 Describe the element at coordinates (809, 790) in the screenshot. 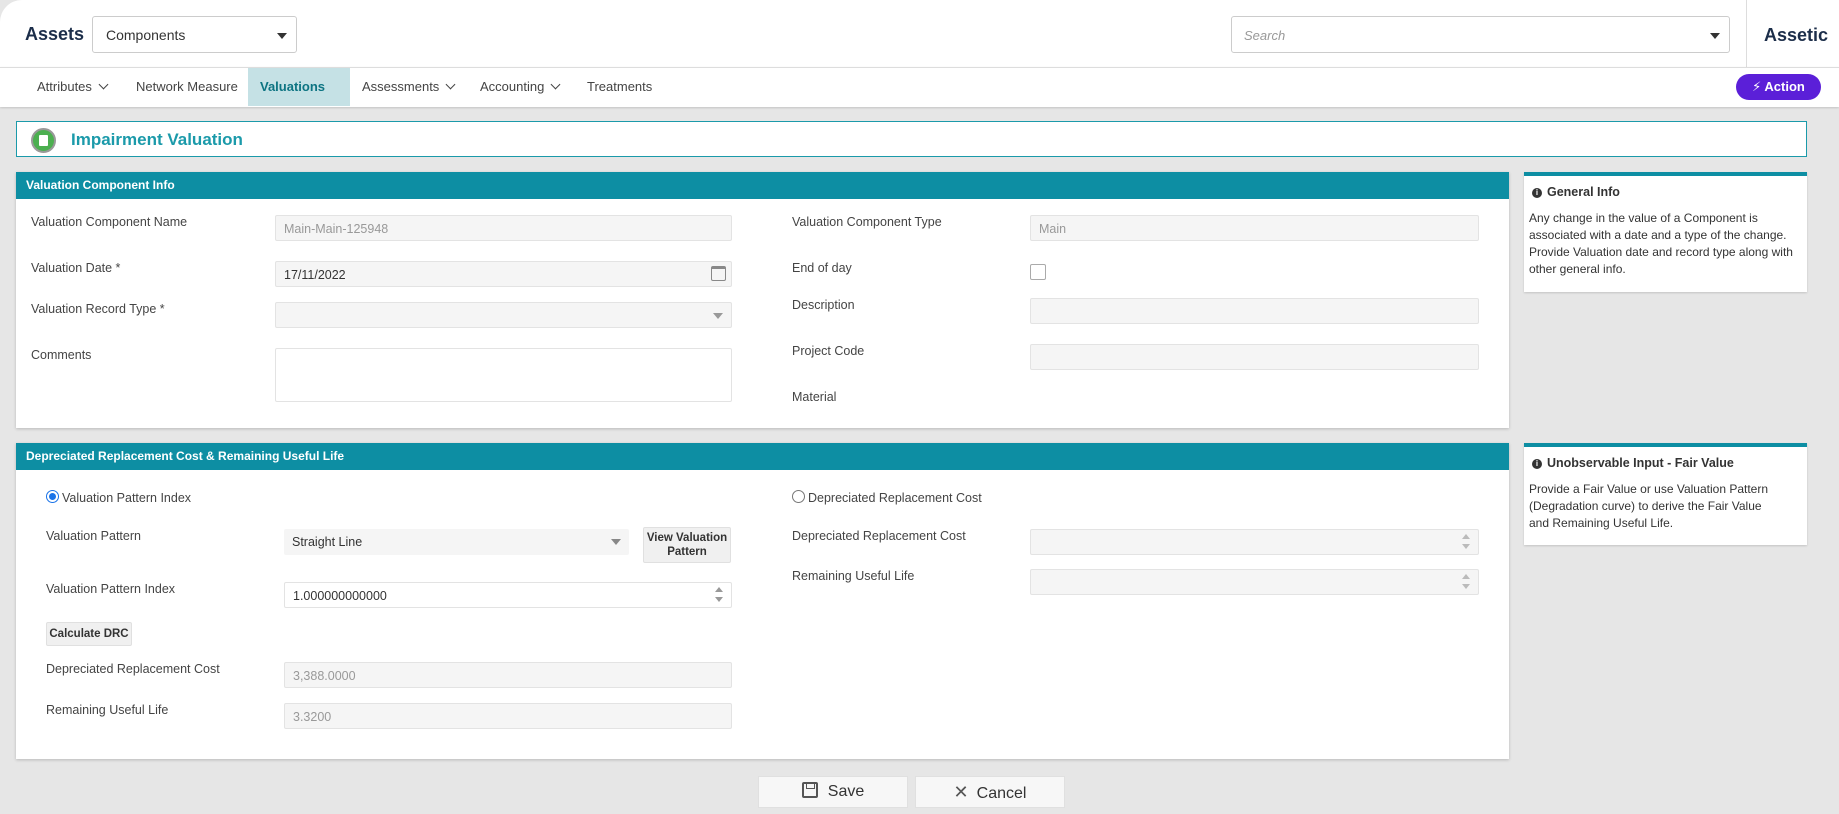

I see `save-icon` at that location.